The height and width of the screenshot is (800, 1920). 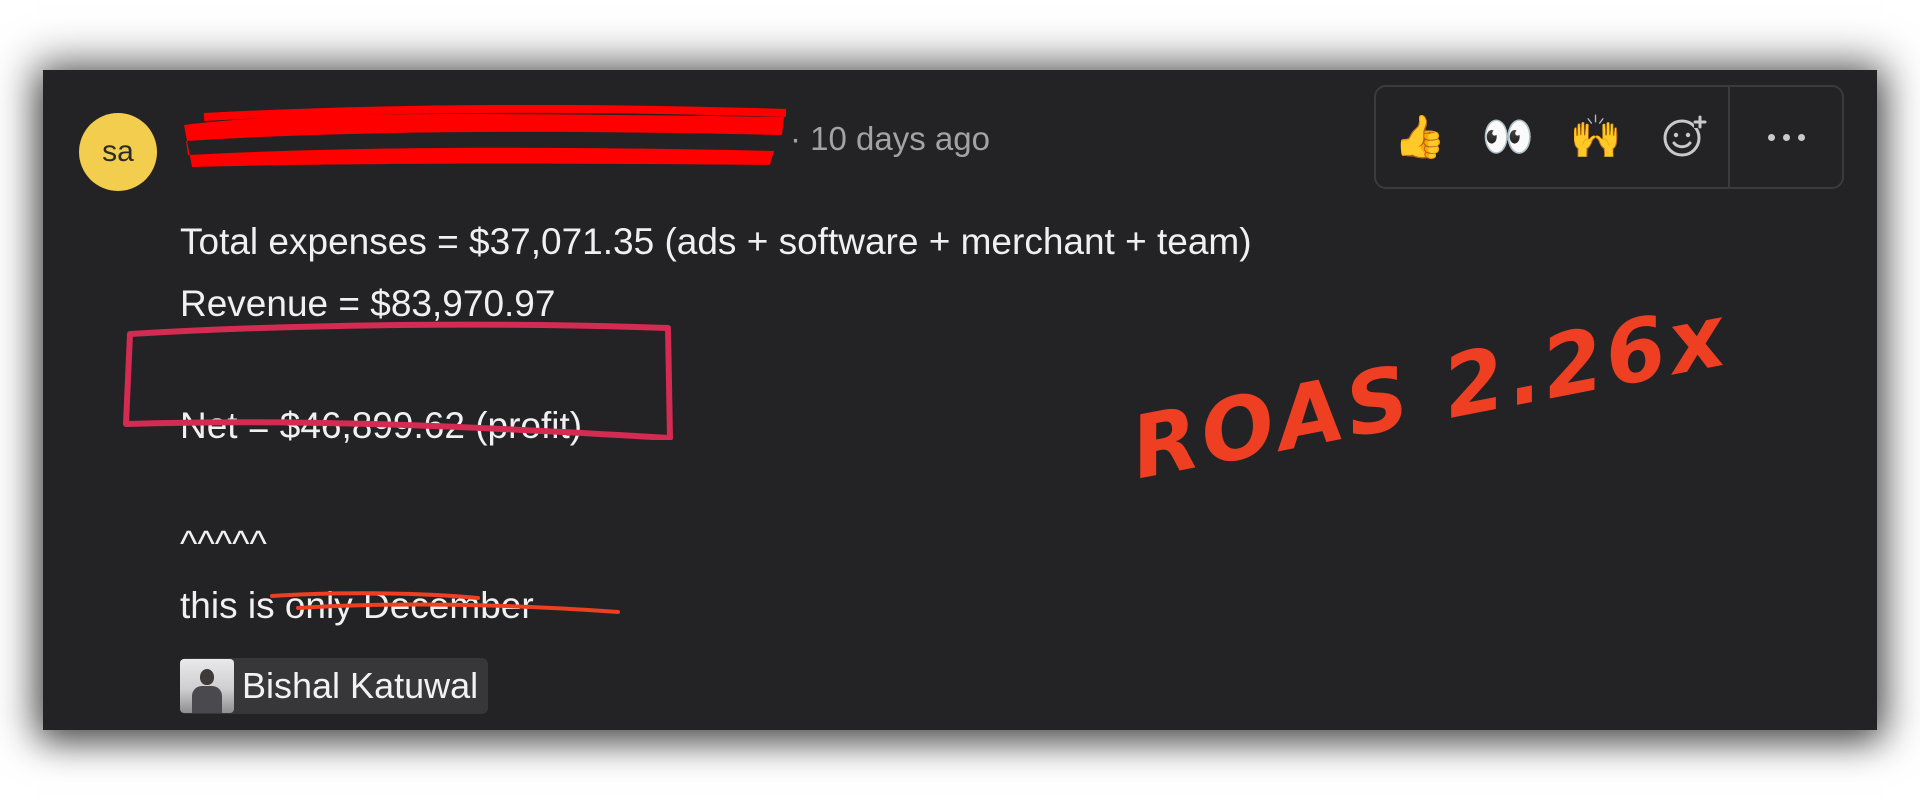 I want to click on more-options-icon, so click(x=1786, y=137).